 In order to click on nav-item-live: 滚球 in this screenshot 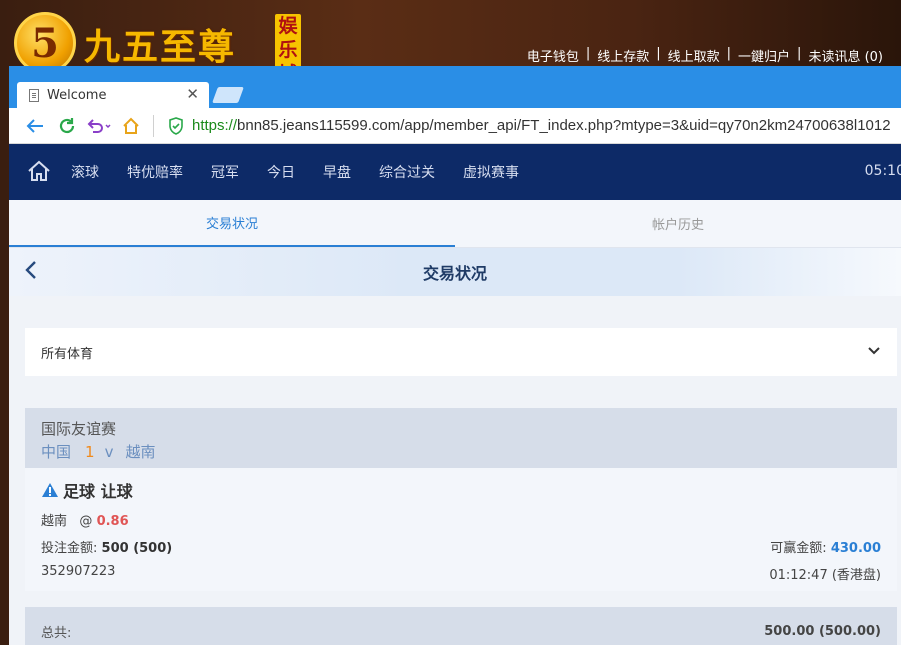, I will do `click(85, 172)`.